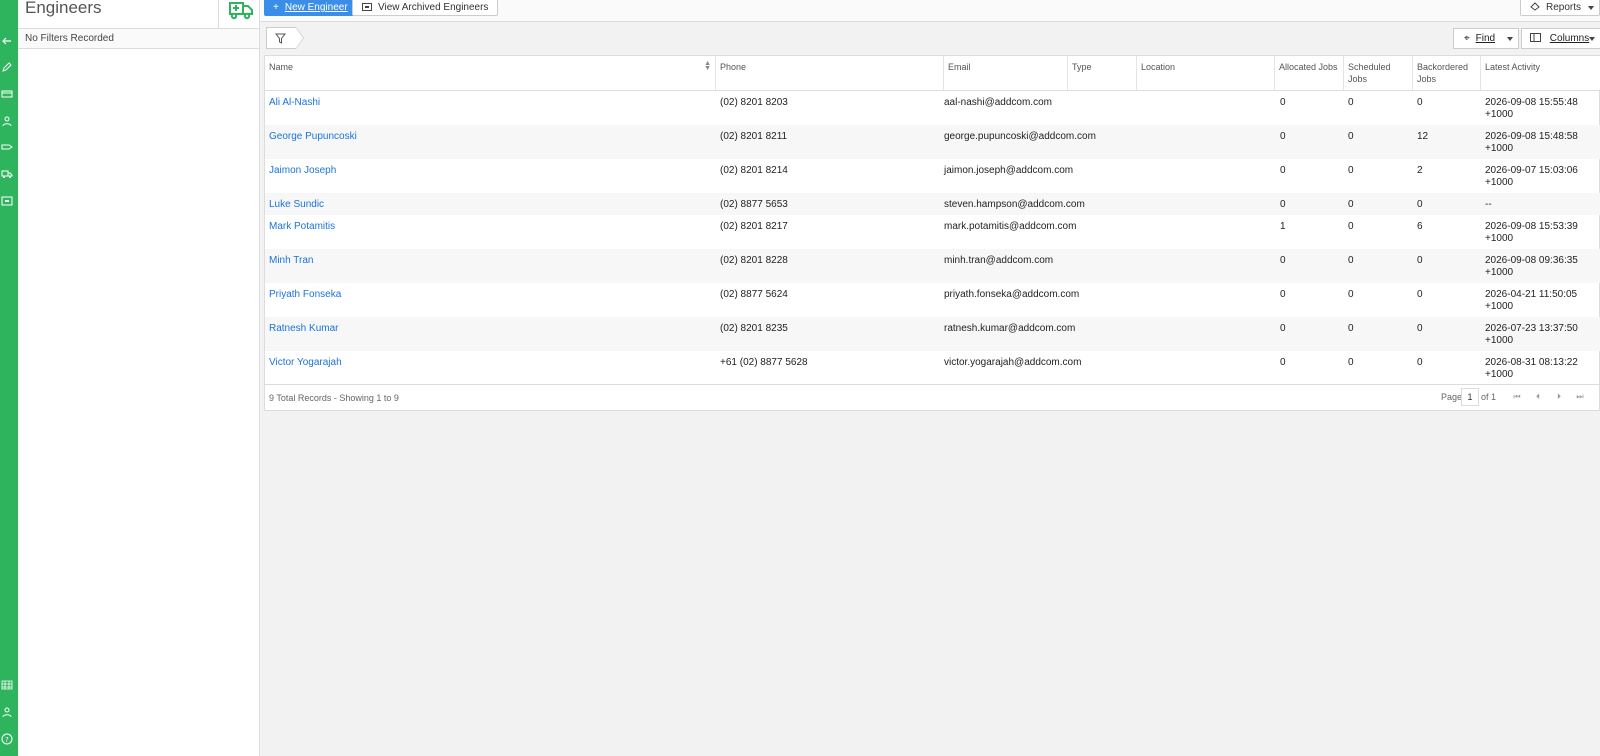 The image size is (1600, 756). What do you see at coordinates (1531, 362) in the screenshot?
I see `latest-activity-cell: 2026-08-31 08:13:22` at bounding box center [1531, 362].